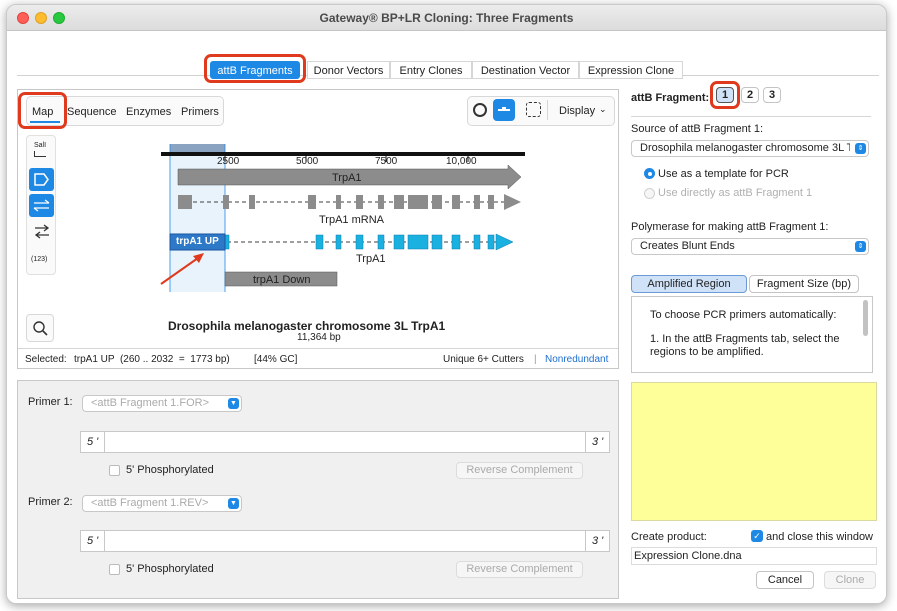 The height and width of the screenshot is (611, 897). Describe the element at coordinates (689, 284) in the screenshot. I see `tab-amplified-region: Amplified Region` at that location.